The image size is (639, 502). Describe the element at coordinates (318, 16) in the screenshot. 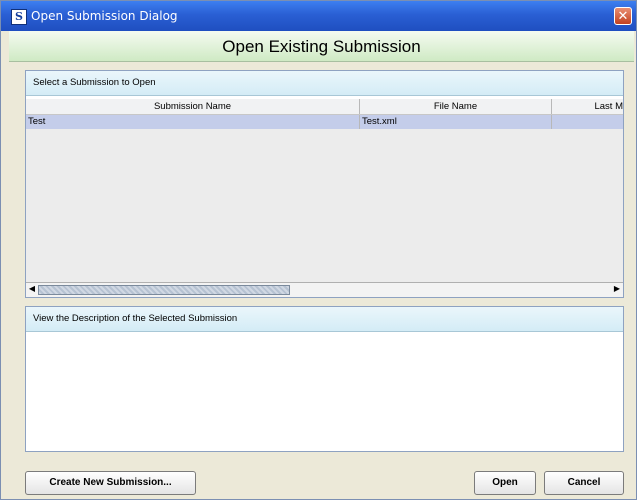

I see `title-bar: S Open Submission Dialog ✕` at that location.